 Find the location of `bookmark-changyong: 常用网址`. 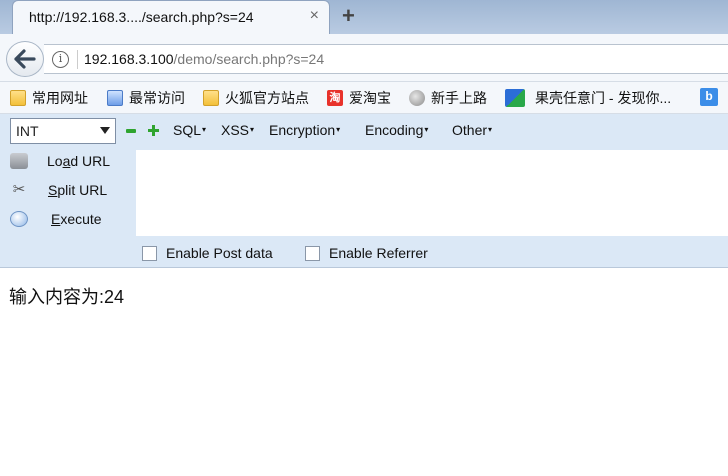

bookmark-changyong: 常用网址 is located at coordinates (49, 98).